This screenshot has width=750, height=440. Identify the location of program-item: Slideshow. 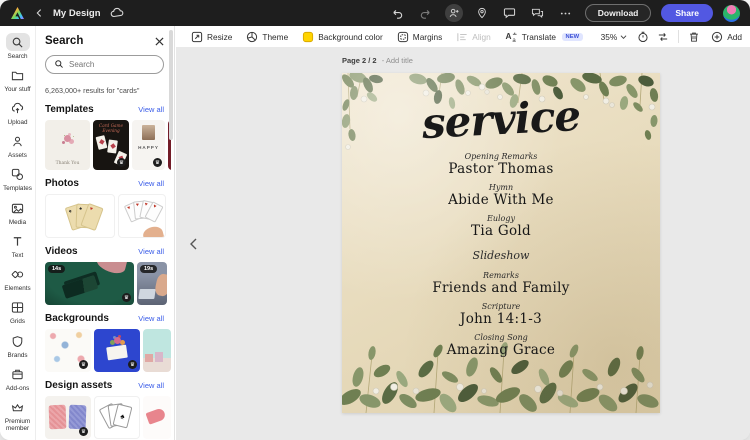
(501, 255).